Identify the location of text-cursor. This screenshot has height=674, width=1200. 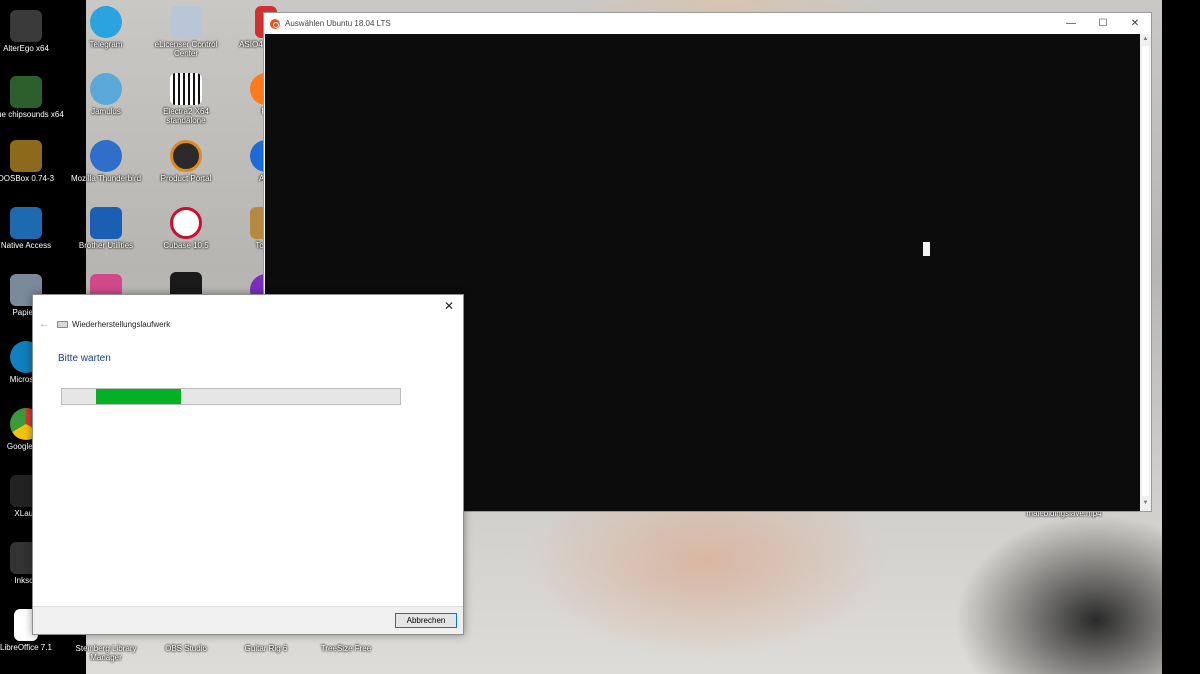
(926, 249).